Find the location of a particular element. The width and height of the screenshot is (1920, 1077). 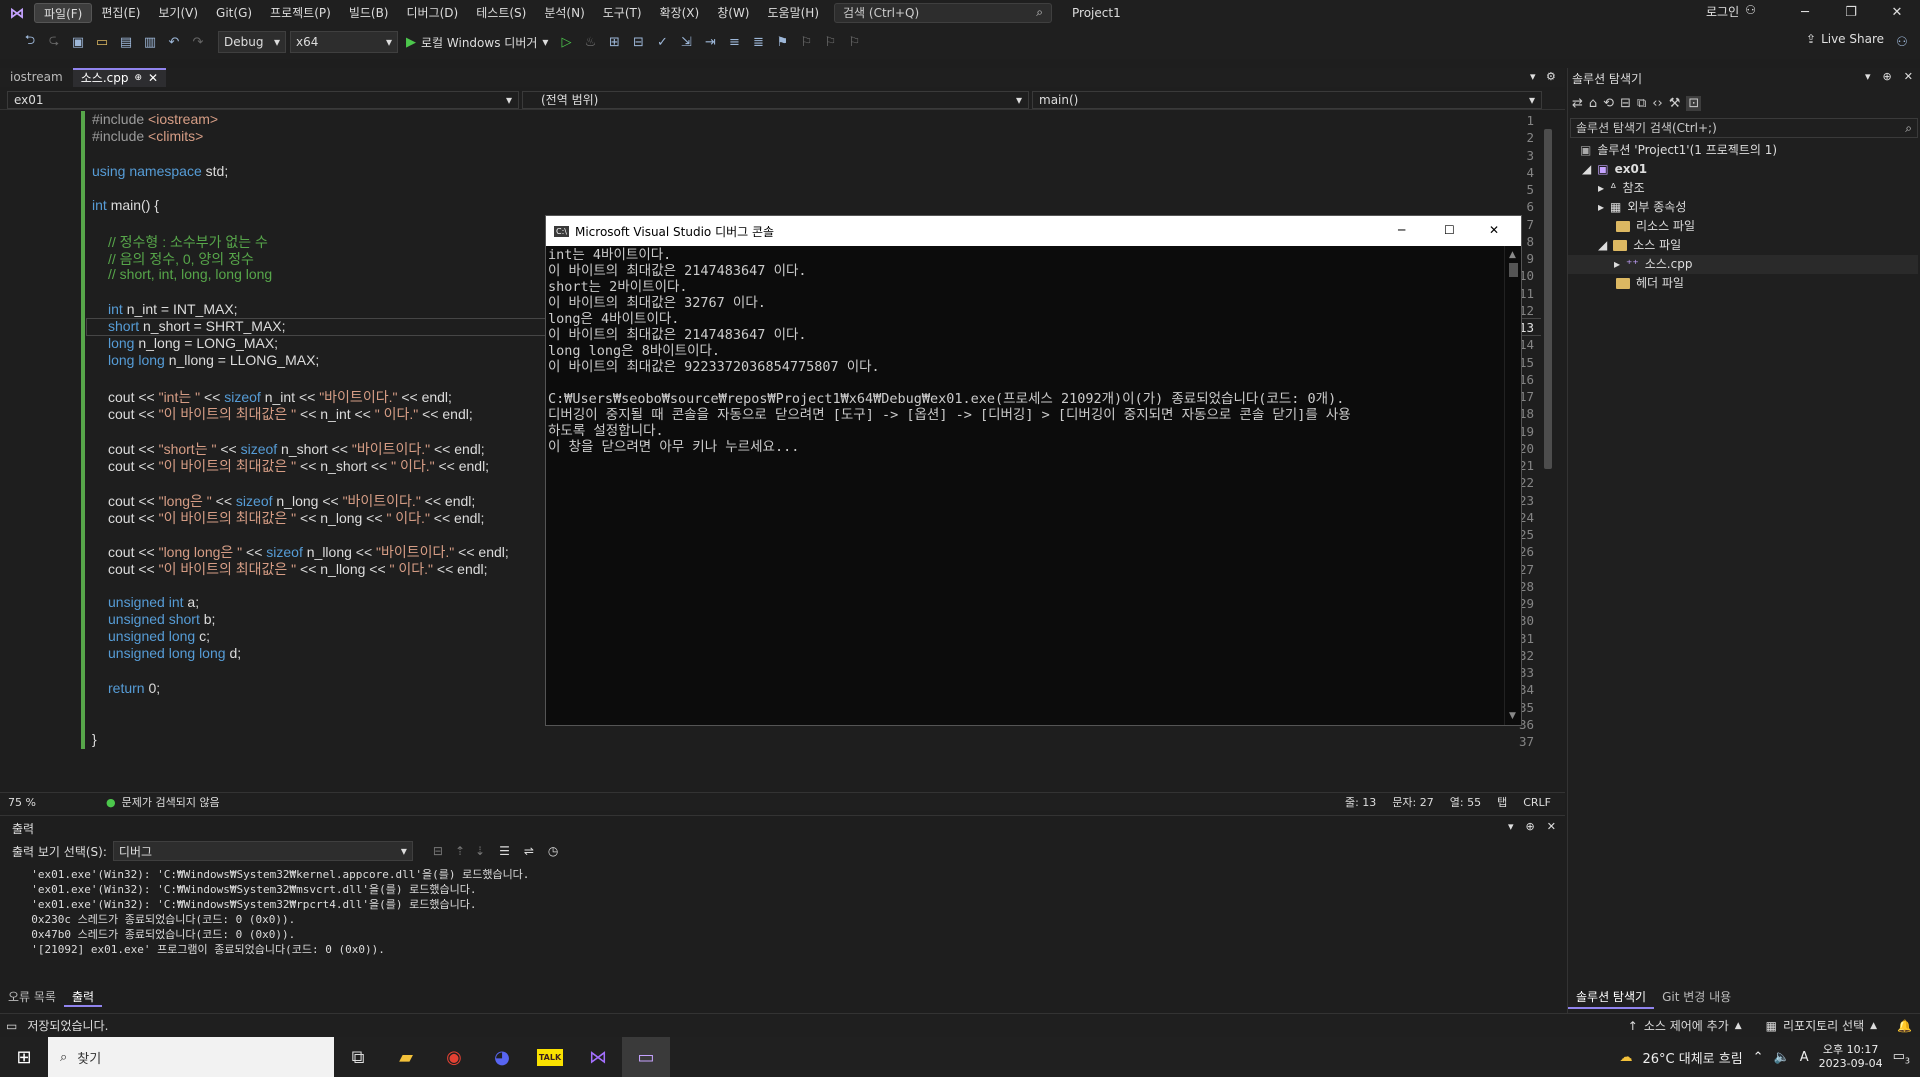

layout-icon: ⊟ is located at coordinates (638, 42).